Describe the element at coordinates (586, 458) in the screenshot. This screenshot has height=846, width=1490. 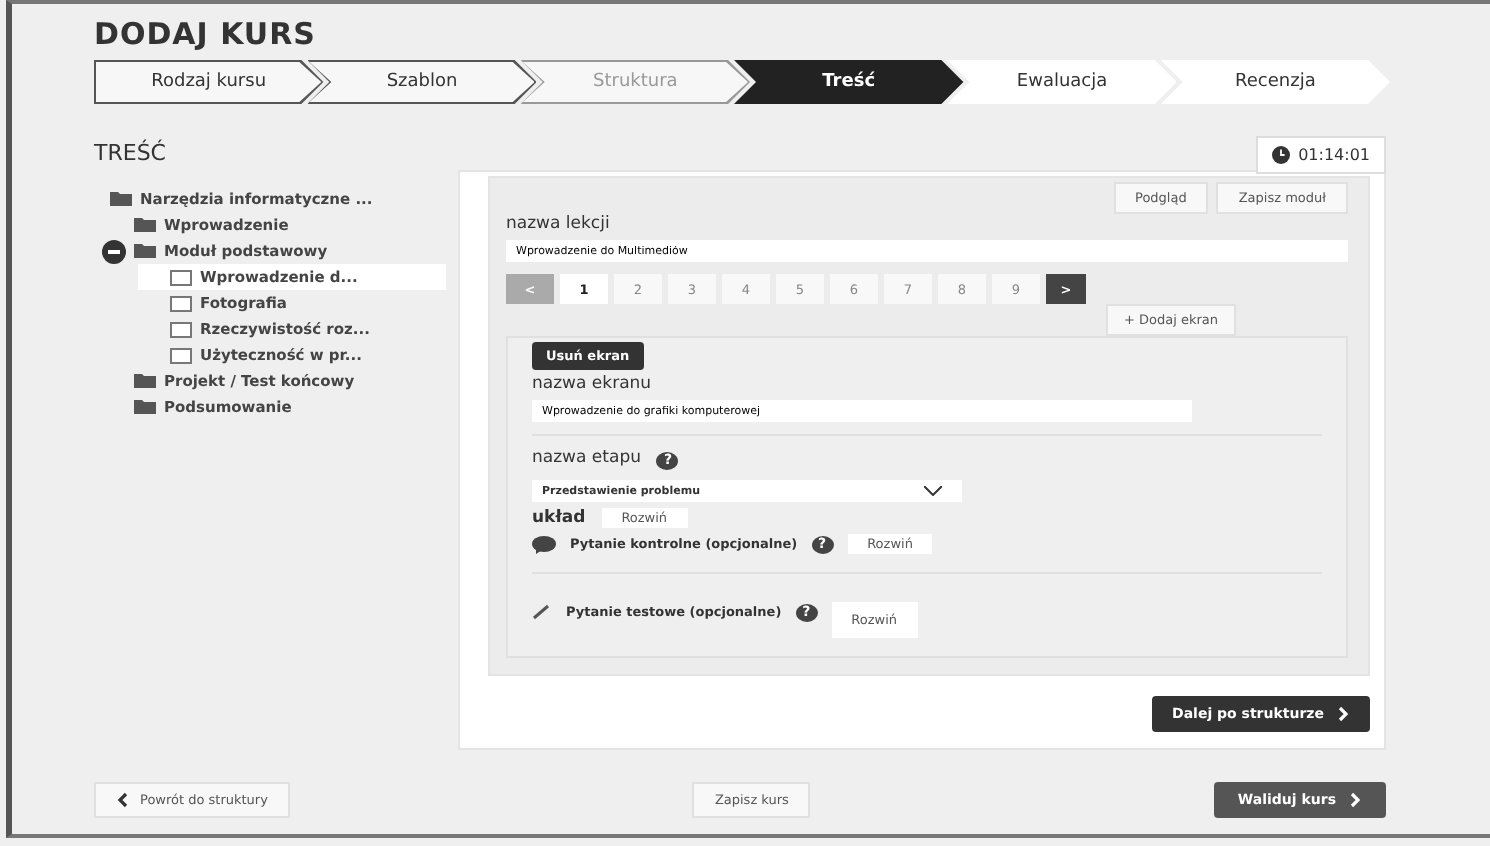
I see `field-label: nazwa etapu` at that location.